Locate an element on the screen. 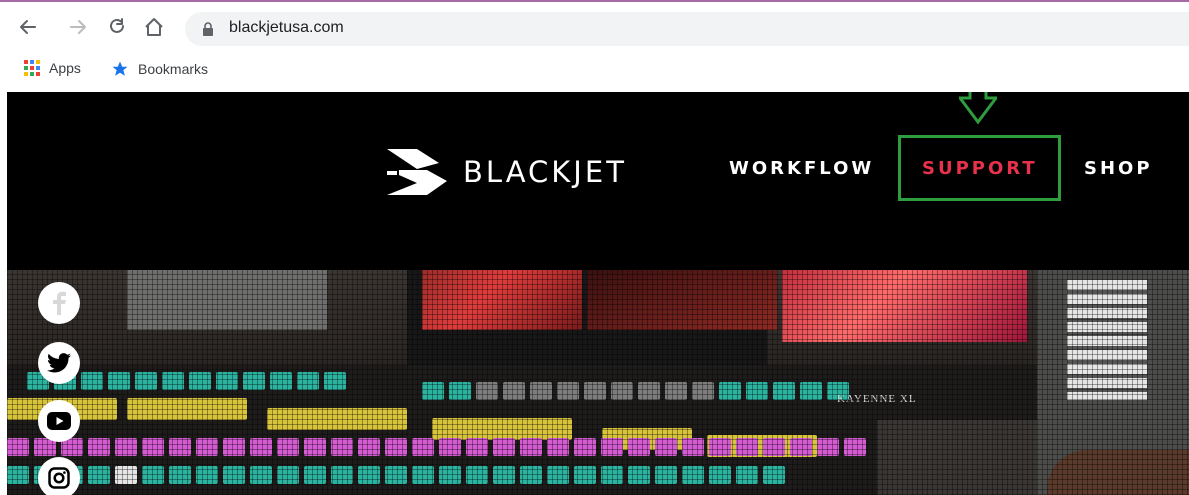 The width and height of the screenshot is (1189, 495). home-icon is located at coordinates (154, 27).